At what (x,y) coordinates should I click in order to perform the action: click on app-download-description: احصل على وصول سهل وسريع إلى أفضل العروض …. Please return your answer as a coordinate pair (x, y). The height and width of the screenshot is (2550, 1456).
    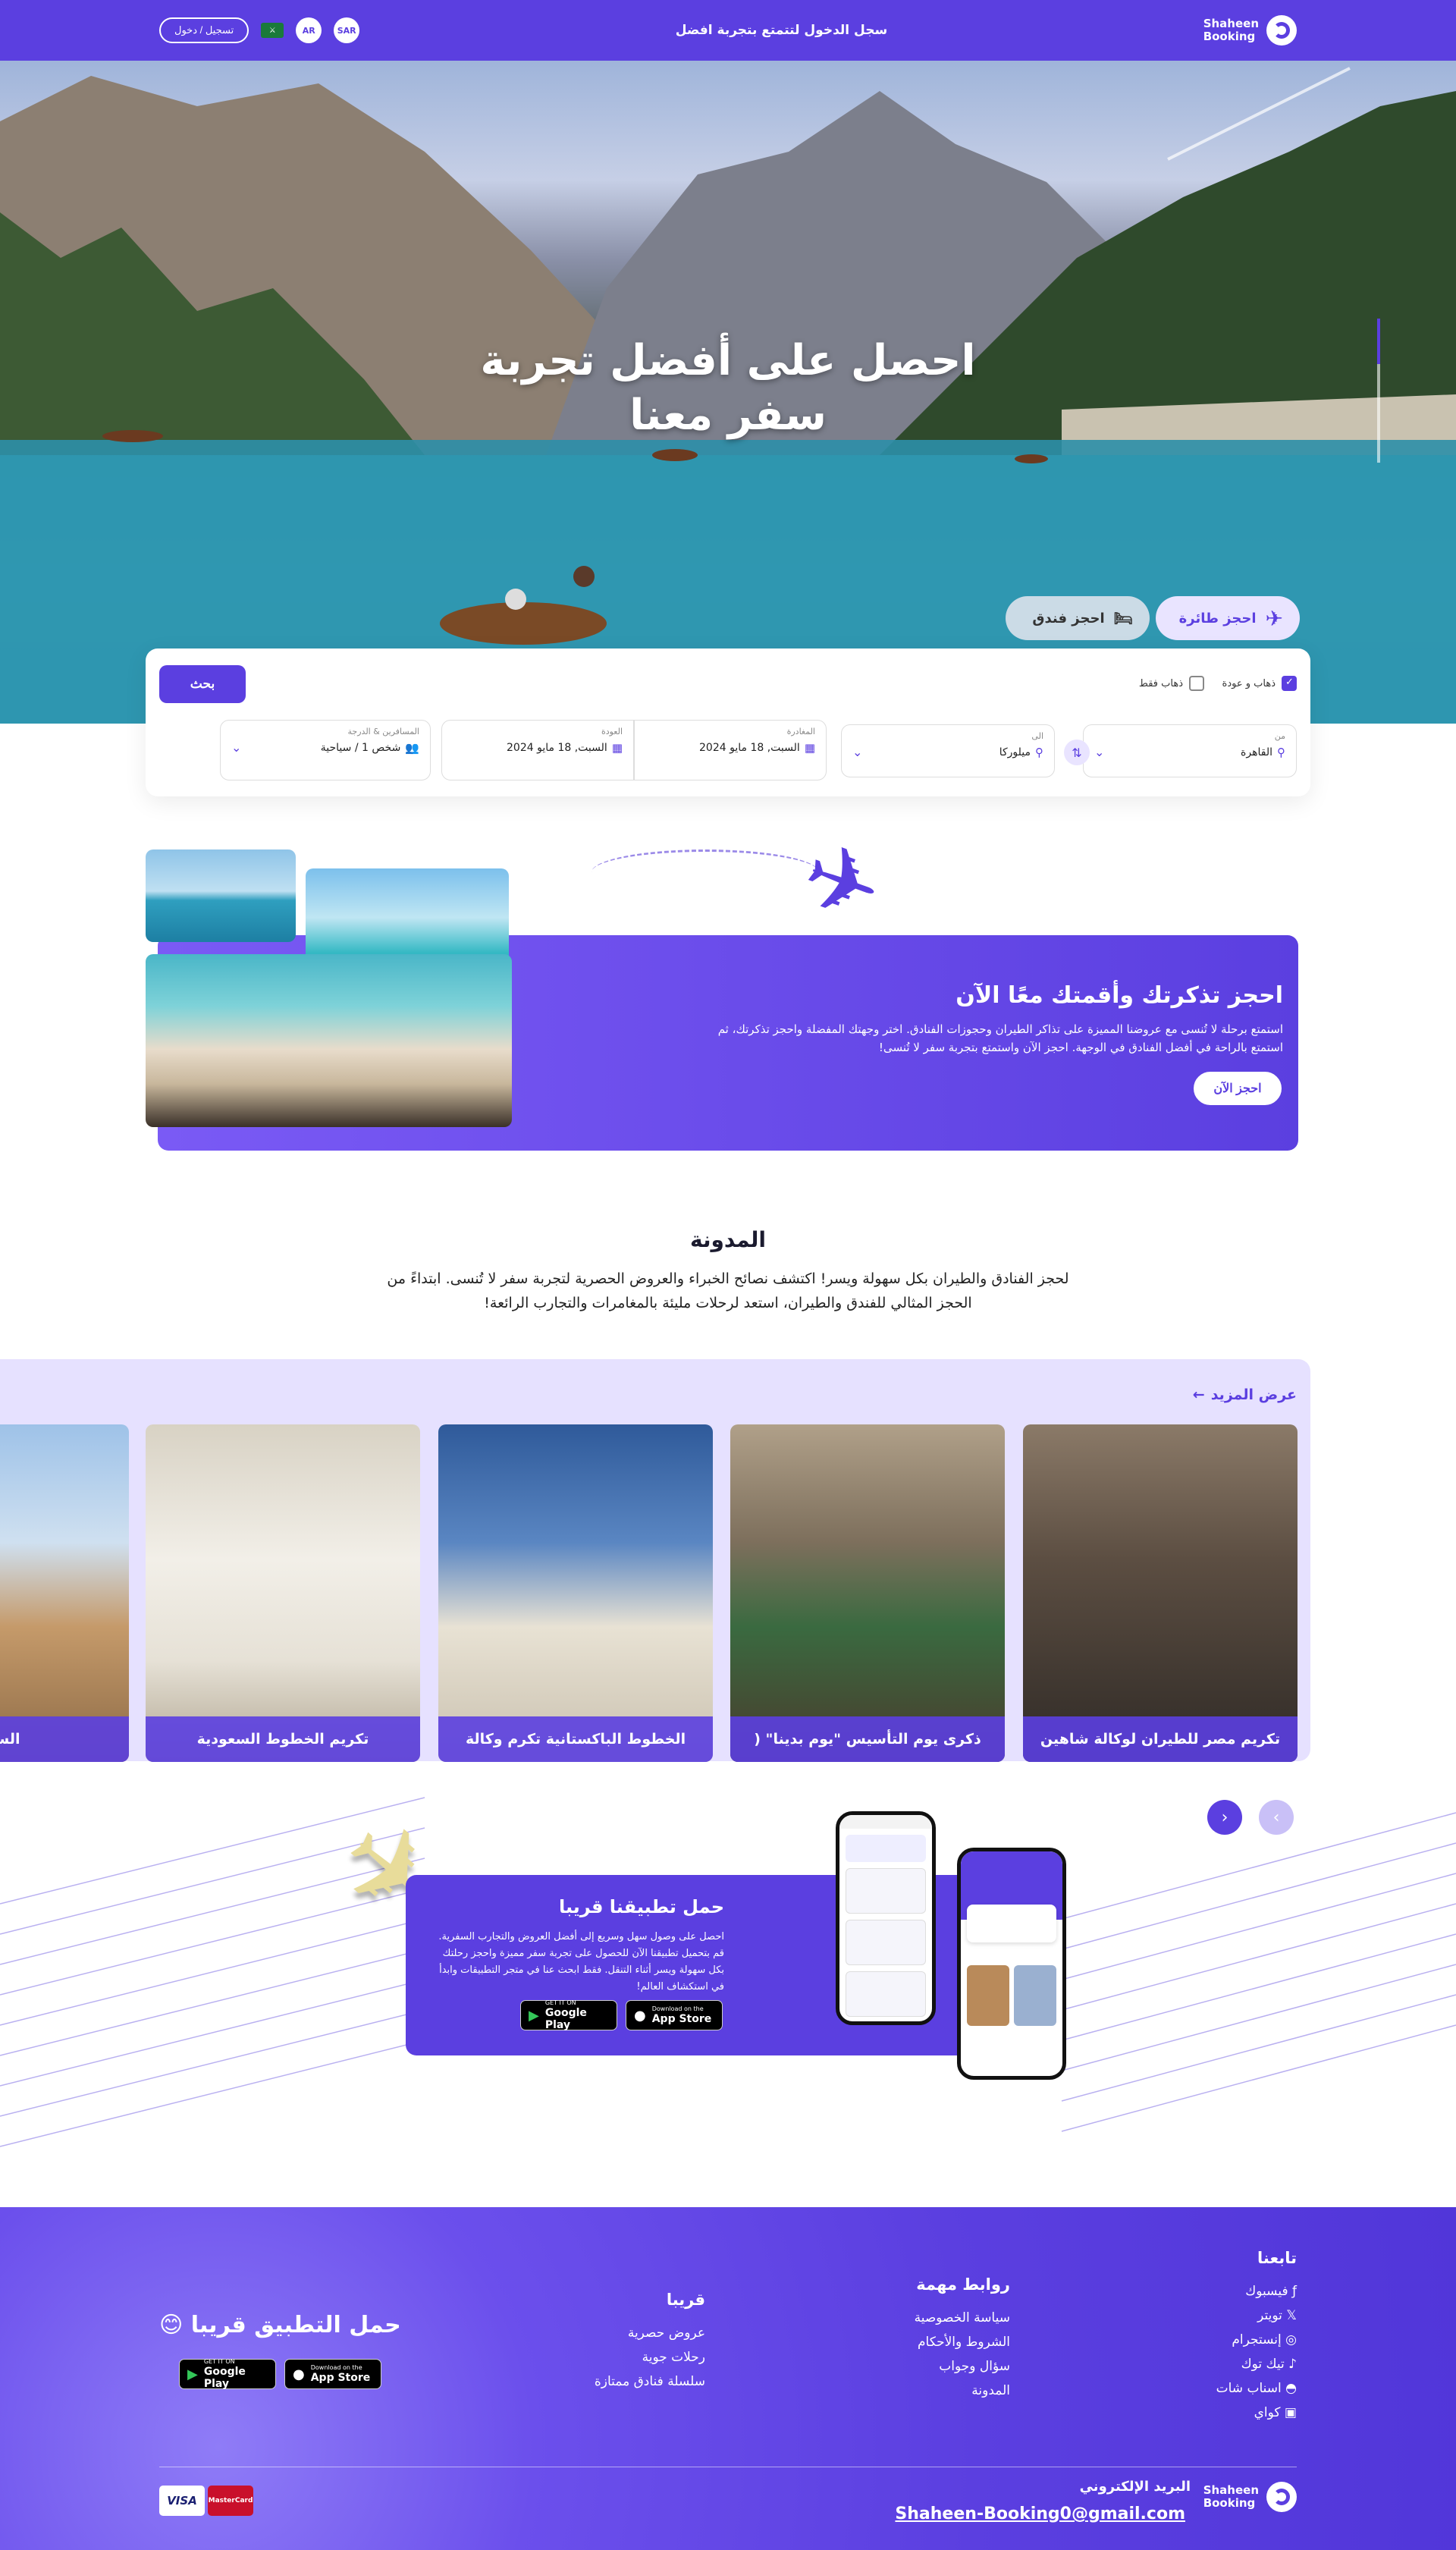
    Looking at the image, I should click on (581, 1962).